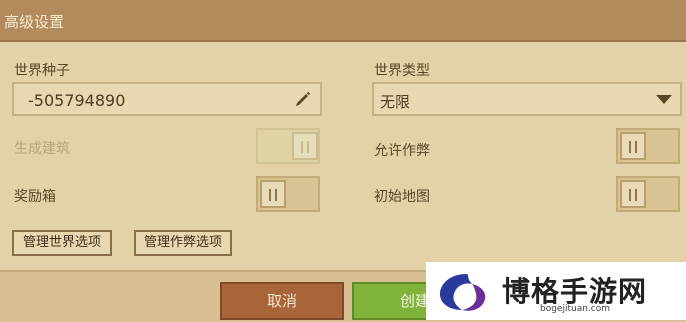 Image resolution: width=686 pixels, height=322 pixels. What do you see at coordinates (35, 197) in the screenshot?
I see `bonus-chest-label: 奖励箱` at bounding box center [35, 197].